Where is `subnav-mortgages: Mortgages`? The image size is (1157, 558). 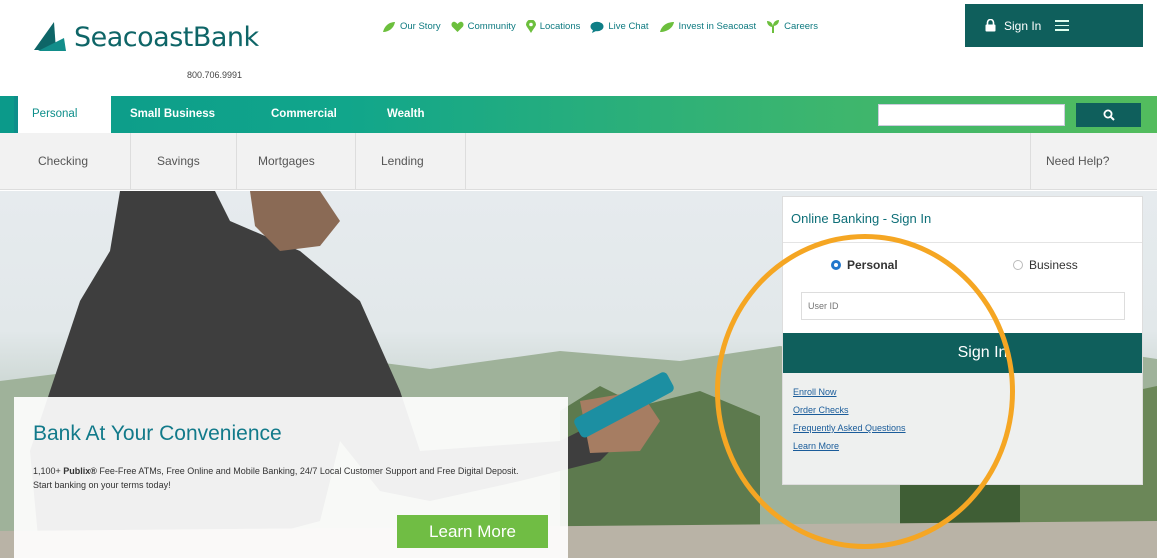 subnav-mortgages: Mortgages is located at coordinates (286, 161).